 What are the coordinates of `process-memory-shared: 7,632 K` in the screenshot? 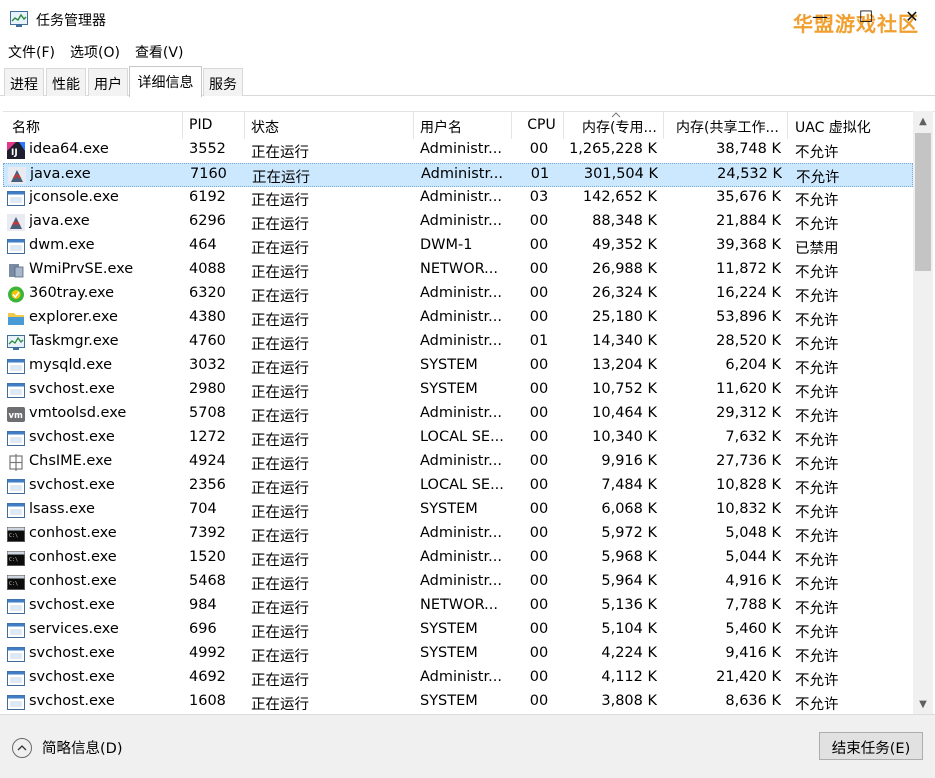 It's located at (753, 437).